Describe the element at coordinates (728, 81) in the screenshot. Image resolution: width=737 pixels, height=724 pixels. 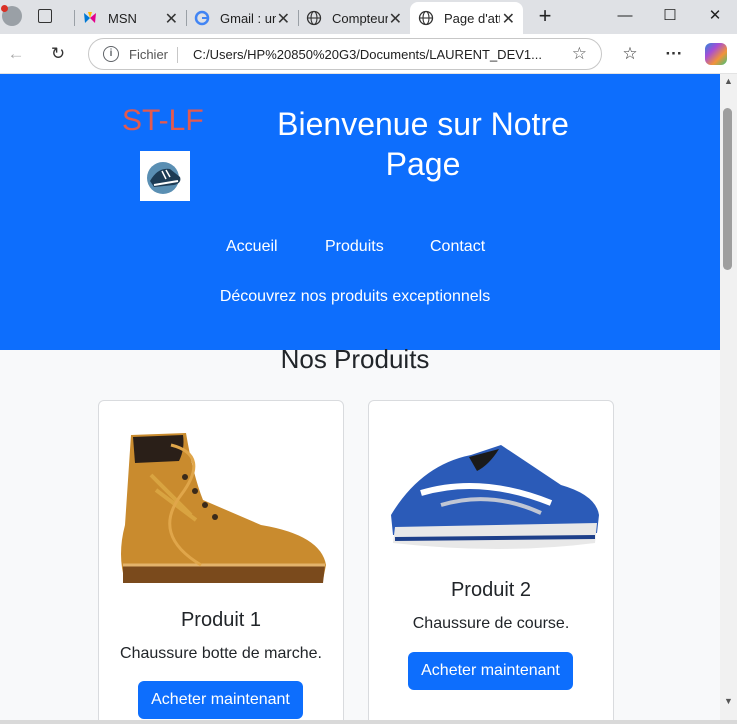
I see `scroll-up-arrow-icon: ▲` at that location.